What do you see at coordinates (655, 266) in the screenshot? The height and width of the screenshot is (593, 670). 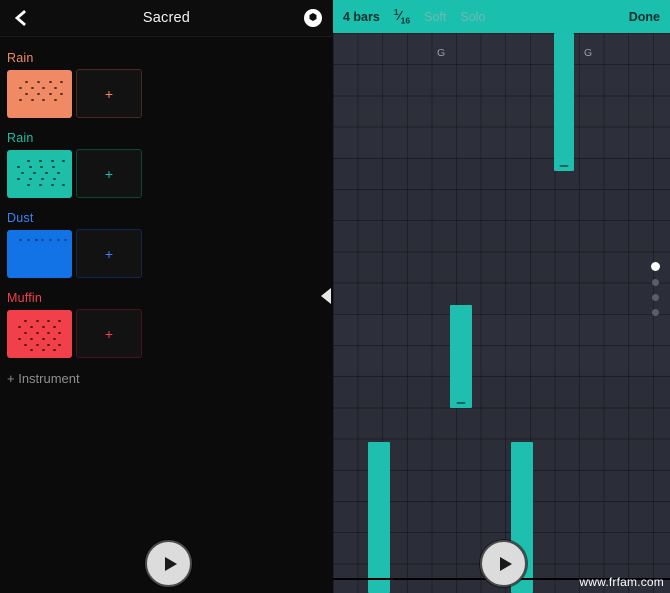 I see `page-dot-active` at bounding box center [655, 266].